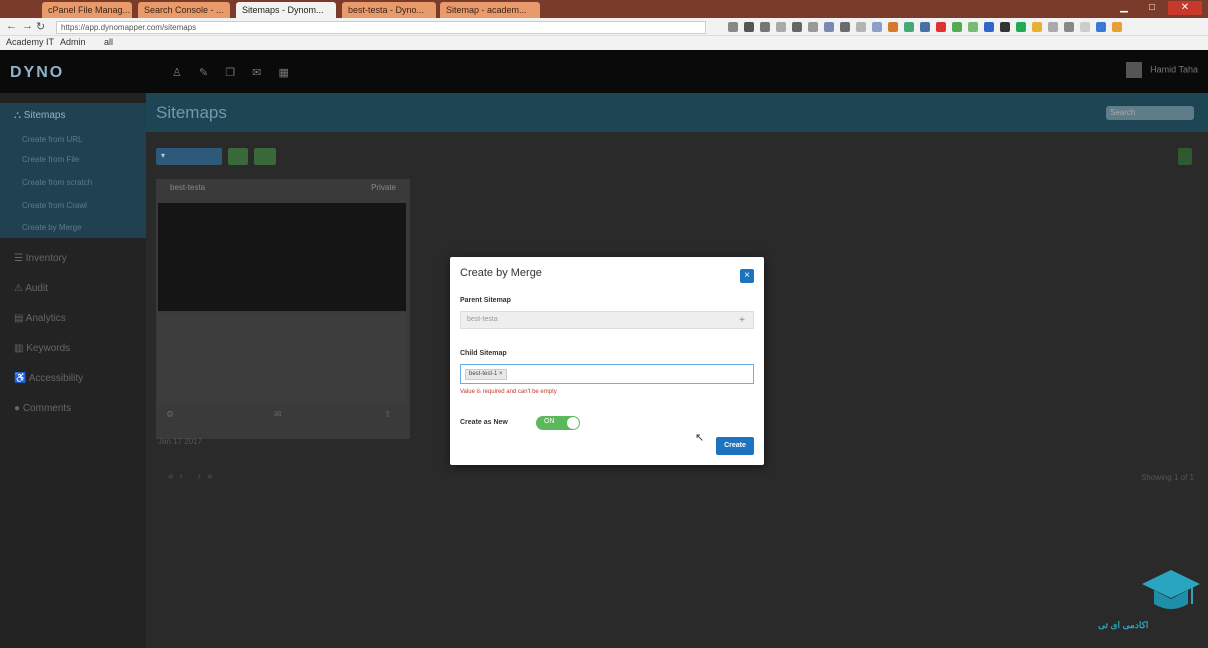  I want to click on sidebar-sub-create-url: Create from URL, so click(52, 139).